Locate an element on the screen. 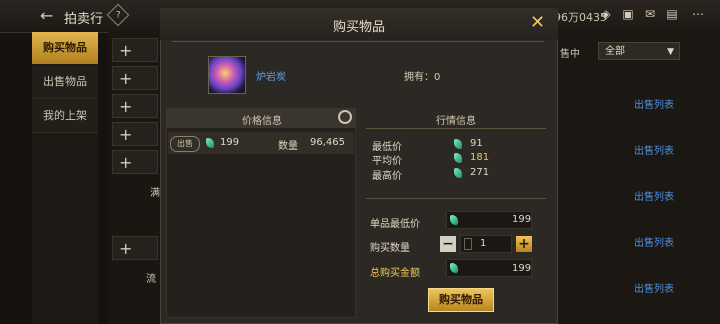 This screenshot has width=720, height=324. min-price-label: 最低价 is located at coordinates (387, 147).